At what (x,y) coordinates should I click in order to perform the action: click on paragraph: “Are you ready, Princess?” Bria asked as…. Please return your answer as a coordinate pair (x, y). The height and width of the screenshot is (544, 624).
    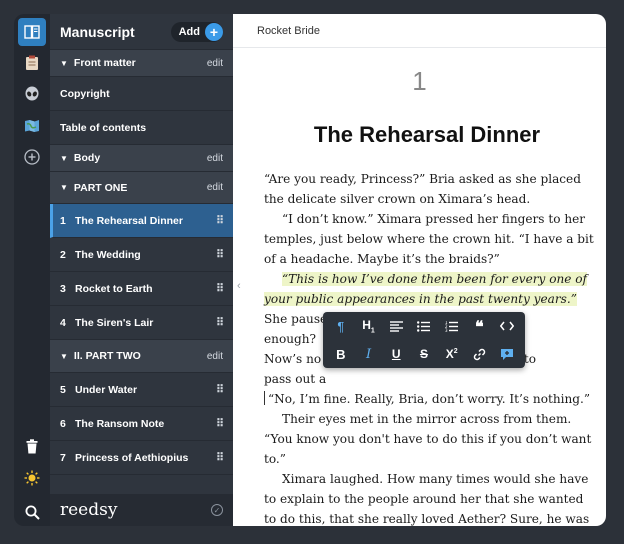
    Looking at the image, I should click on (429, 189).